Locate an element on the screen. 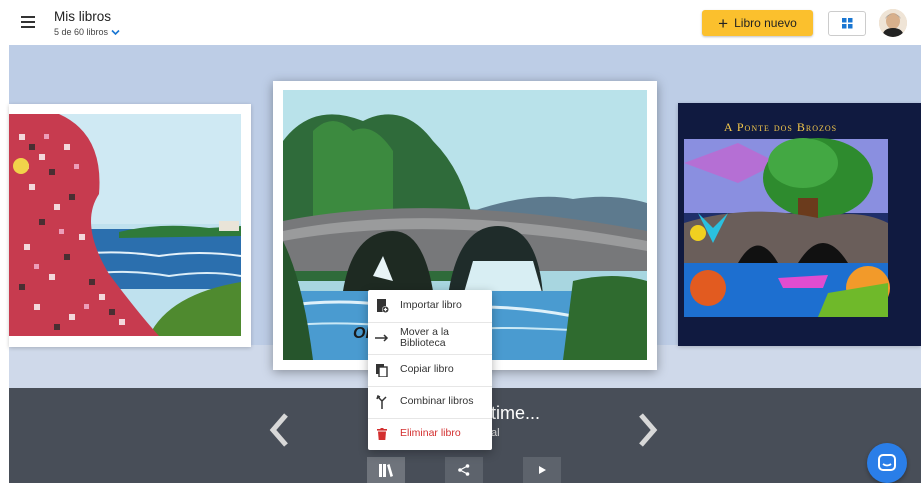  chat-support-button is located at coordinates (887, 463).